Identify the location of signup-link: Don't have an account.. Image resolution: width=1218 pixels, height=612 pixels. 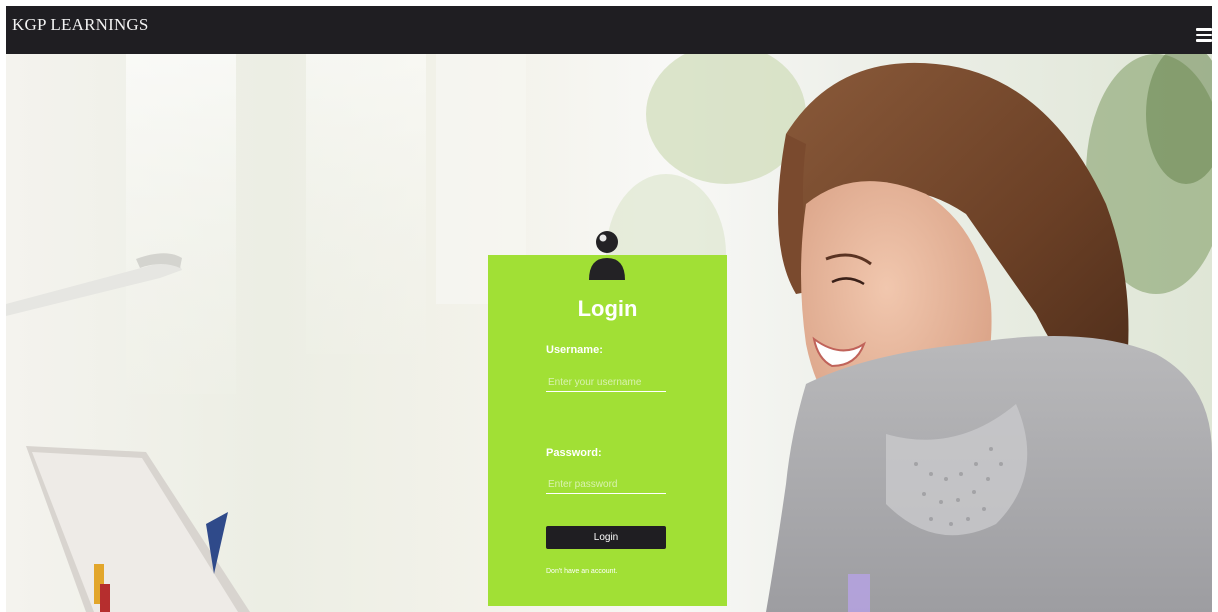
(581, 571).